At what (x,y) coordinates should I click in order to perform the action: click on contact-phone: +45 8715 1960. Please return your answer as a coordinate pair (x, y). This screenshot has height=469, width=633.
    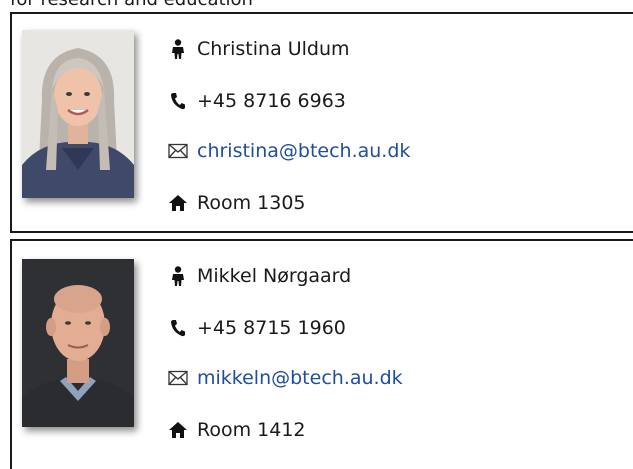
    Looking at the image, I should click on (271, 328).